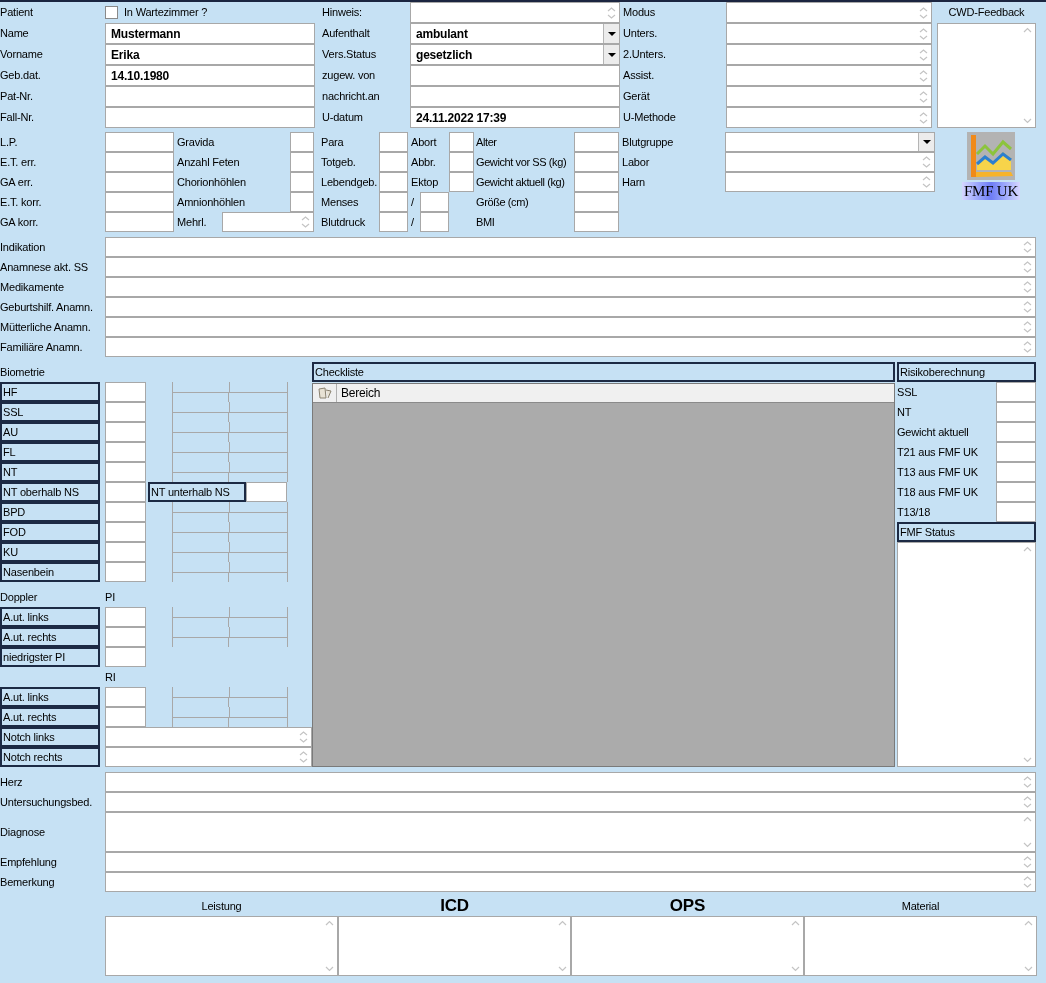 The width and height of the screenshot is (1046, 983). What do you see at coordinates (111, 12) in the screenshot?
I see `checkbox` at bounding box center [111, 12].